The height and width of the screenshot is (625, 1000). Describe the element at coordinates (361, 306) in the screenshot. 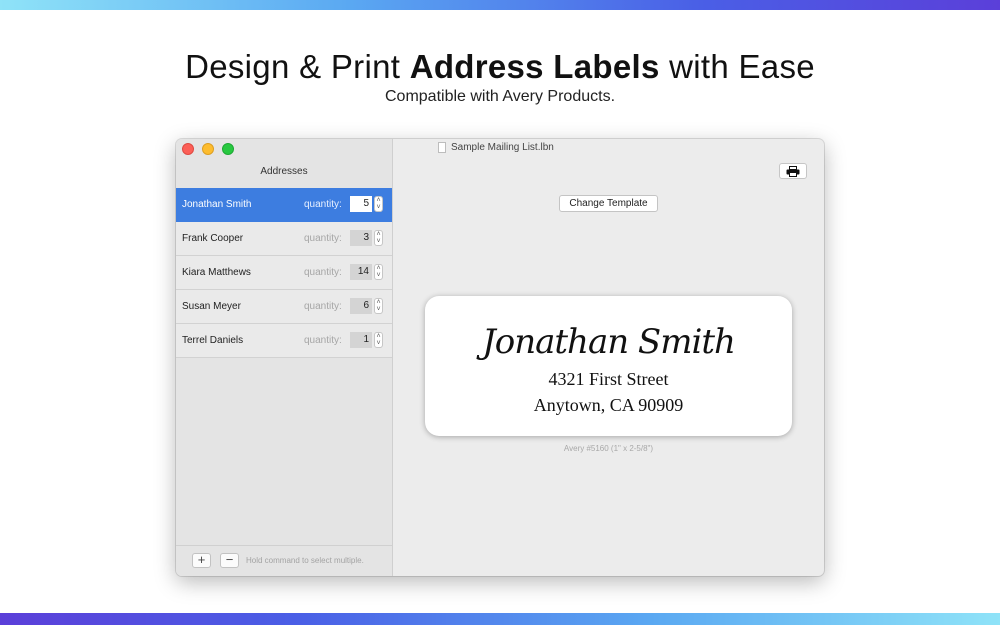

I see `quantity-field: 6` at that location.